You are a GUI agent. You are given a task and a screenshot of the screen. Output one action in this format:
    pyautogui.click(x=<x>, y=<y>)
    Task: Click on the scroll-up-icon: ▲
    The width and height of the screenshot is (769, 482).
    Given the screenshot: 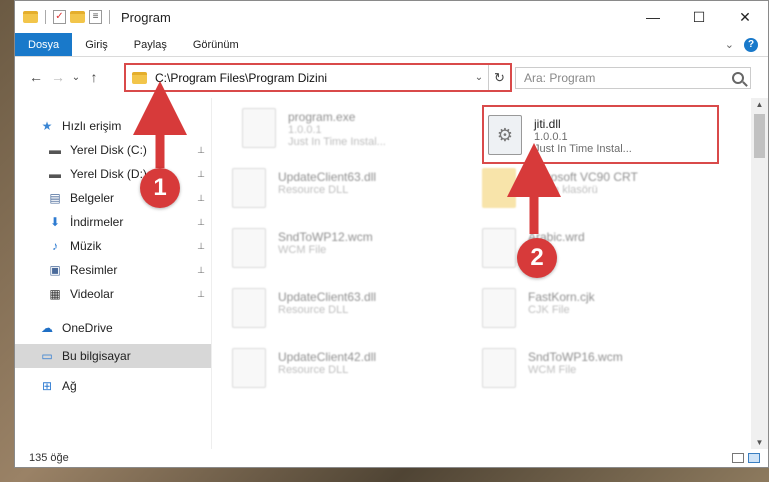 What is the action you would take?
    pyautogui.click(x=759, y=104)
    